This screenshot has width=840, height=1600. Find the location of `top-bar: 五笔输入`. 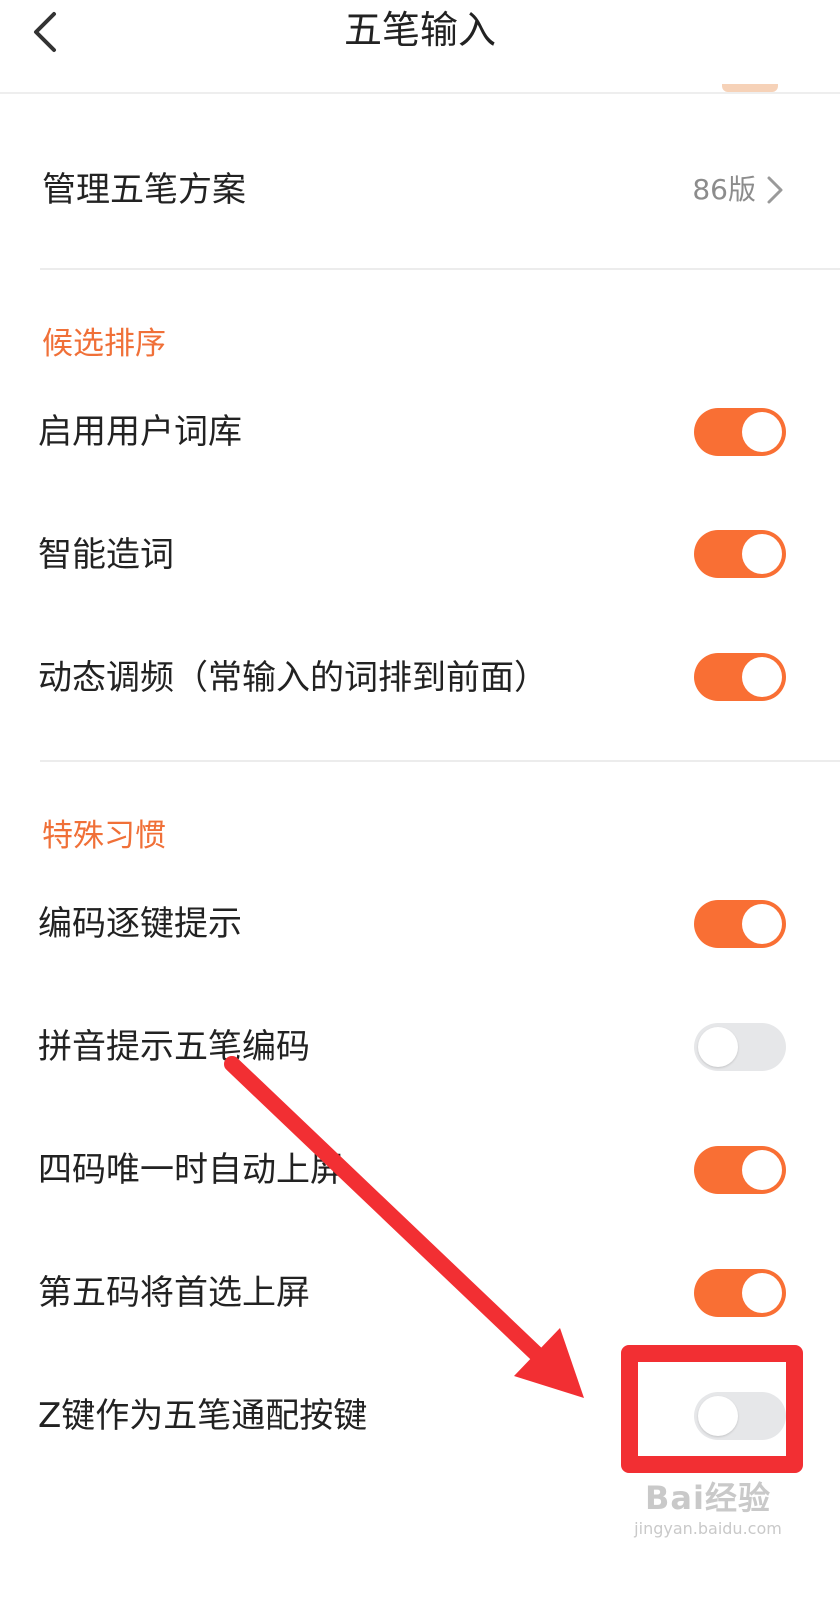

top-bar: 五笔输入 is located at coordinates (420, 47).